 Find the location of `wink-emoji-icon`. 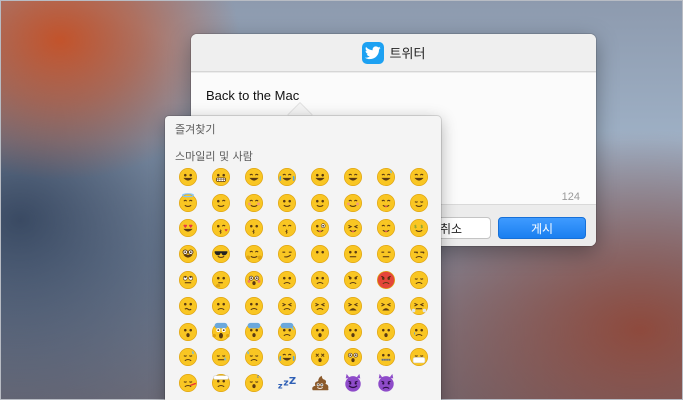

wink-emoji-icon is located at coordinates (220, 203).